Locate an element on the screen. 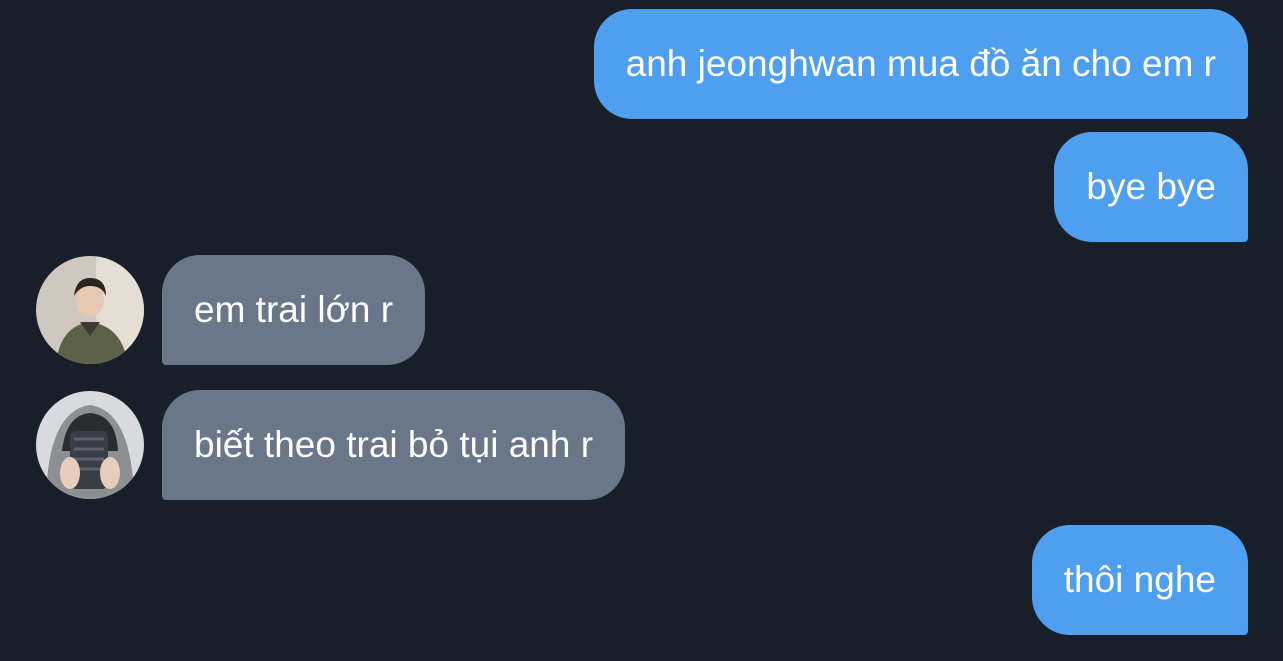  outgoing-message-bubble: bye bye is located at coordinates (1151, 187).